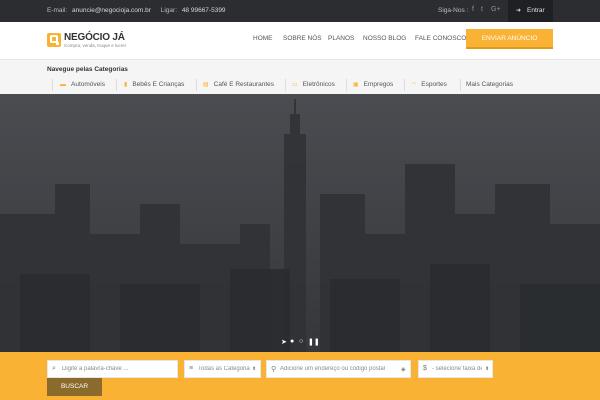 This screenshot has width=600, height=400. What do you see at coordinates (314, 342) in the screenshot?
I see `slider-pause-icon: ❚❚` at bounding box center [314, 342].